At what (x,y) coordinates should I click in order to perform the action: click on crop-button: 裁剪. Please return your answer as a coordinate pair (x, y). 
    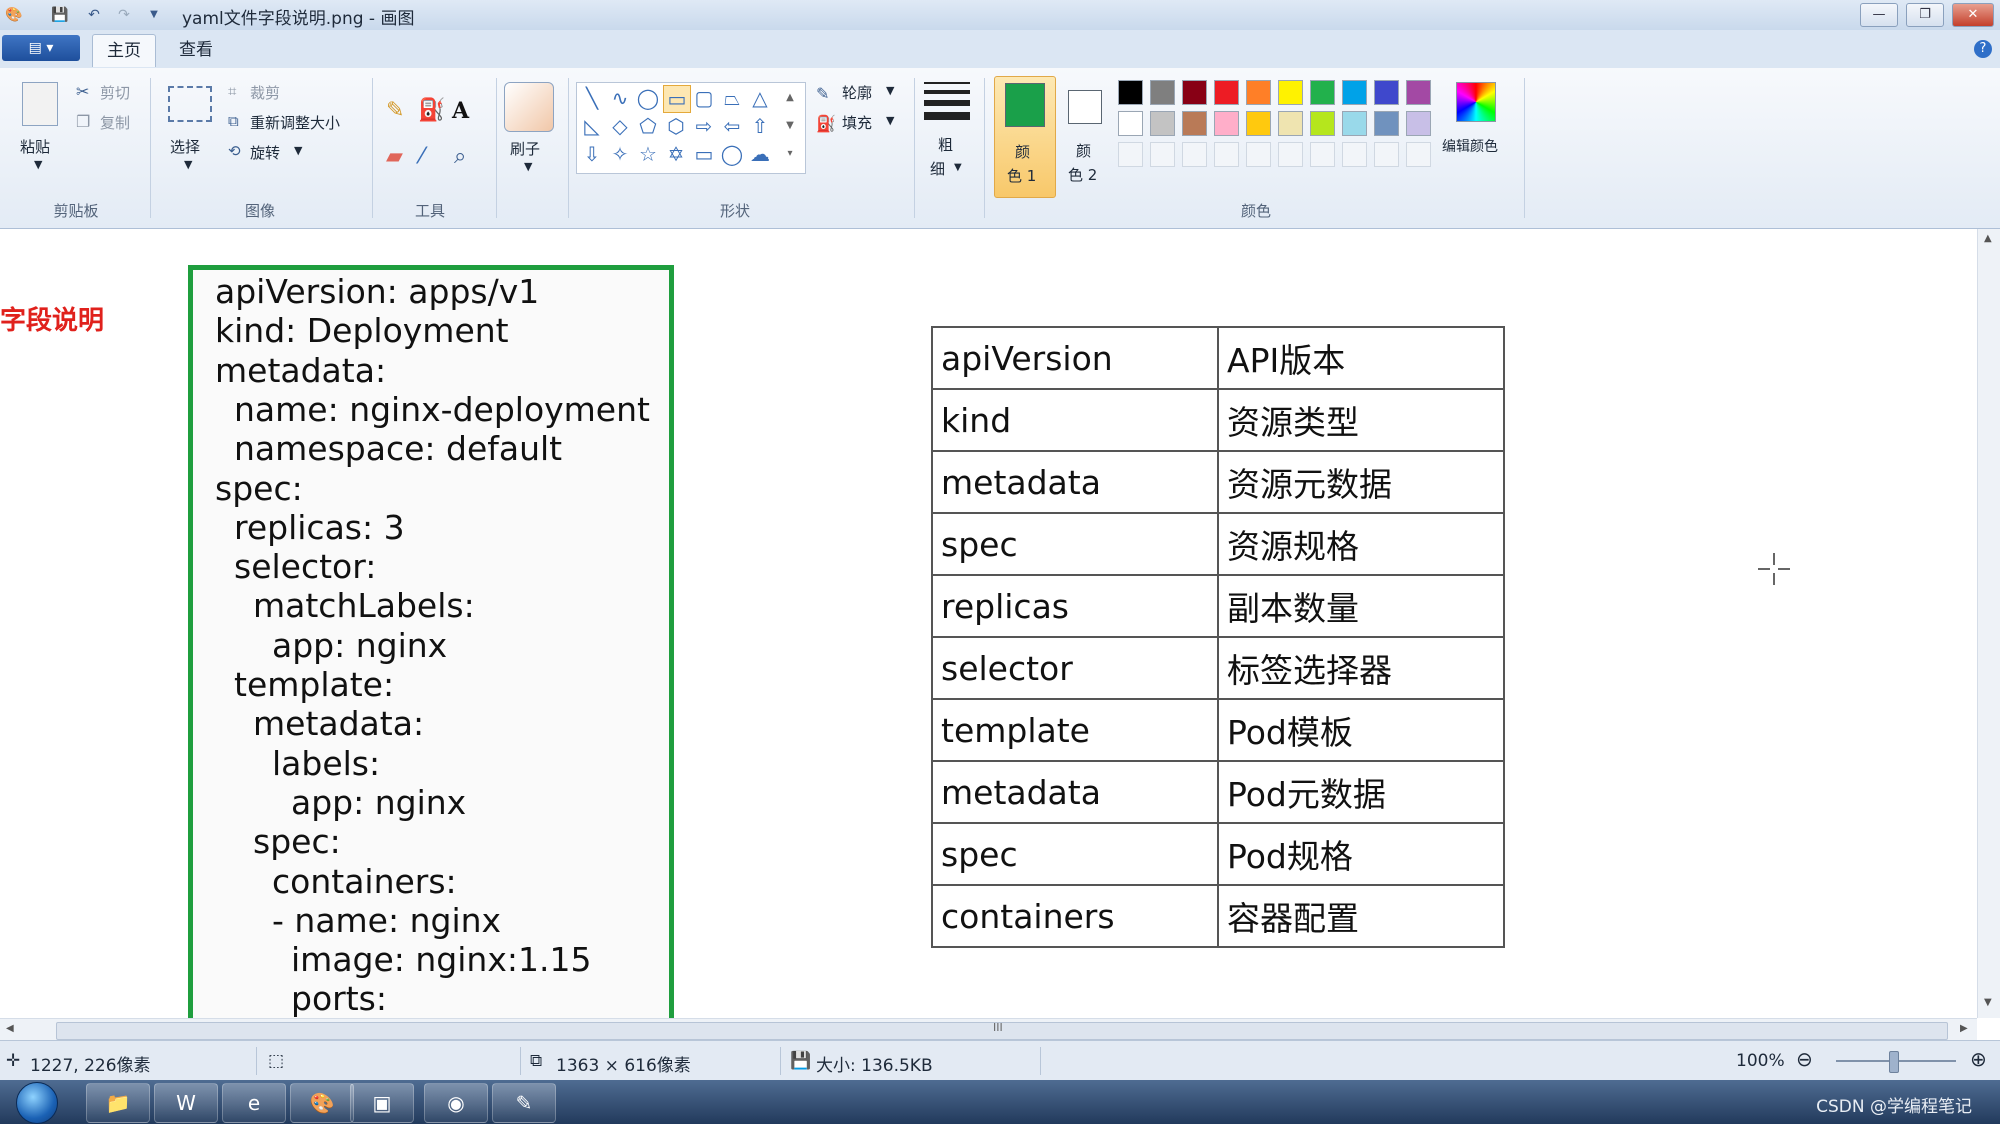
    Looking at the image, I should click on (265, 92).